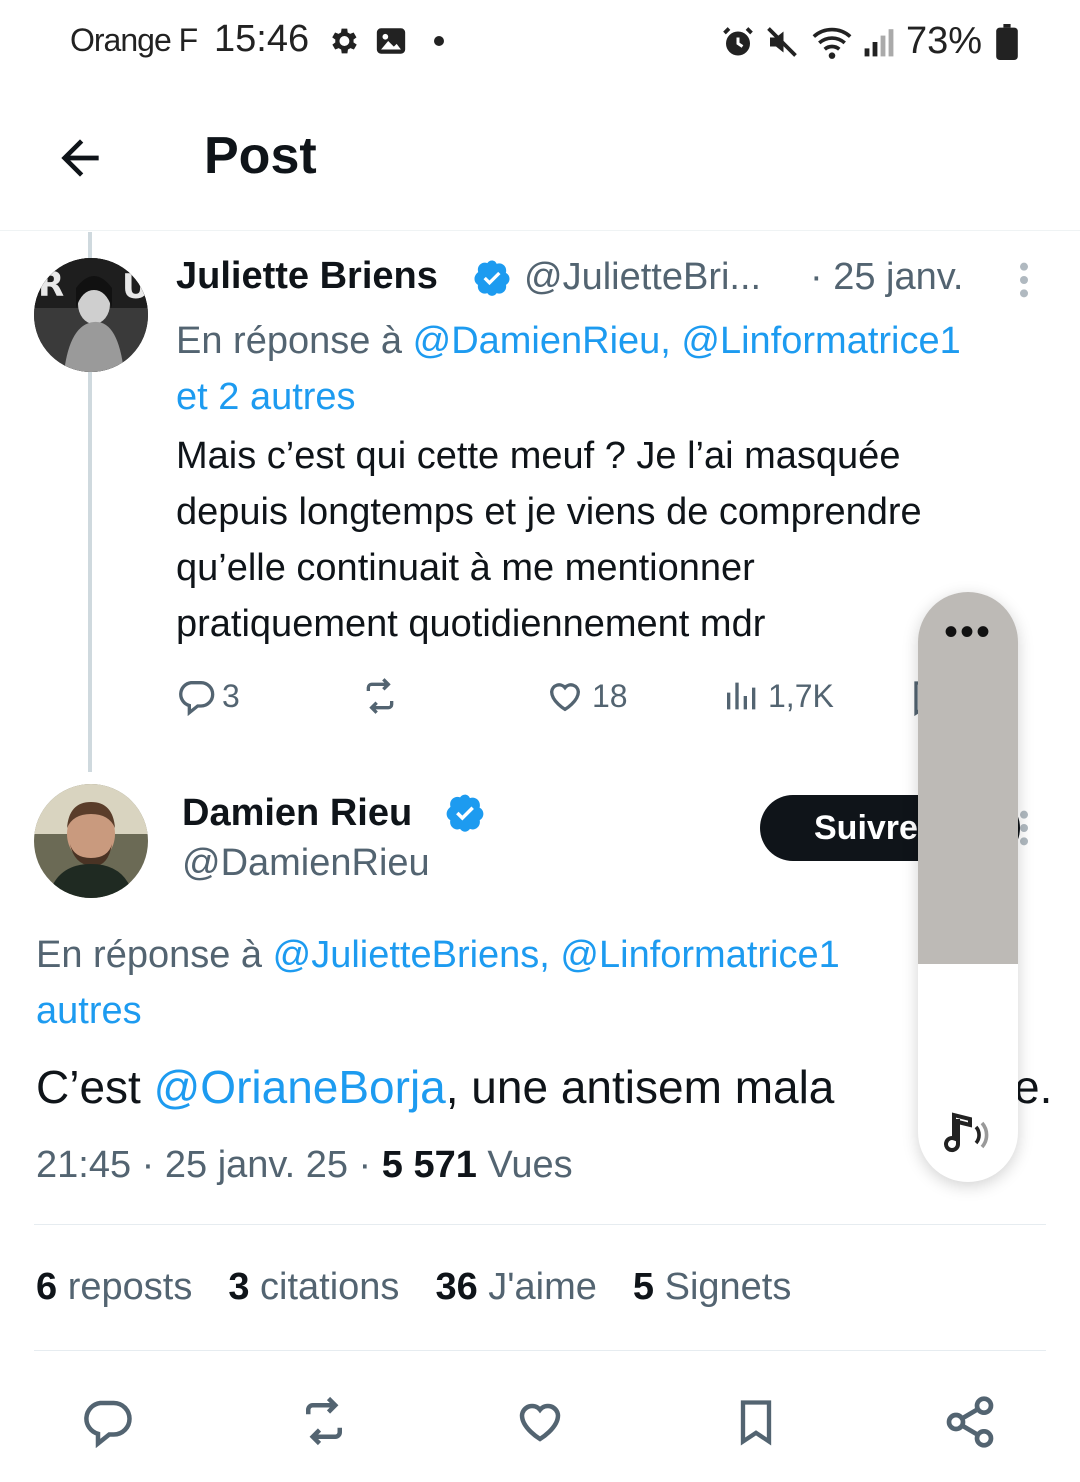  Describe the element at coordinates (944, 41) in the screenshot. I see `battery-percent: 73%` at that location.